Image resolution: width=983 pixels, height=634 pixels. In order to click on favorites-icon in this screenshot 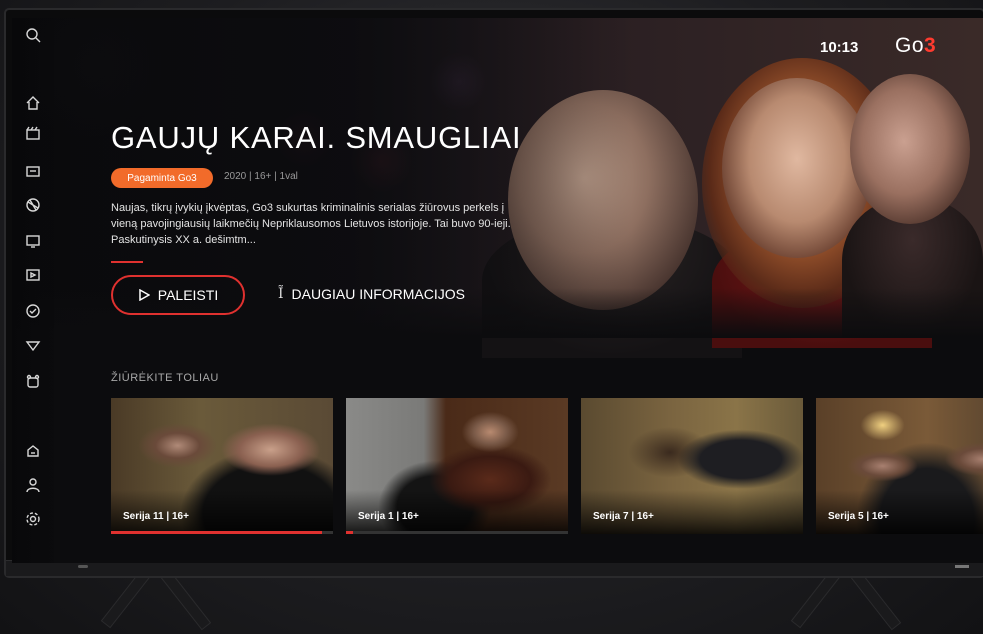, I will do `click(33, 345)`.